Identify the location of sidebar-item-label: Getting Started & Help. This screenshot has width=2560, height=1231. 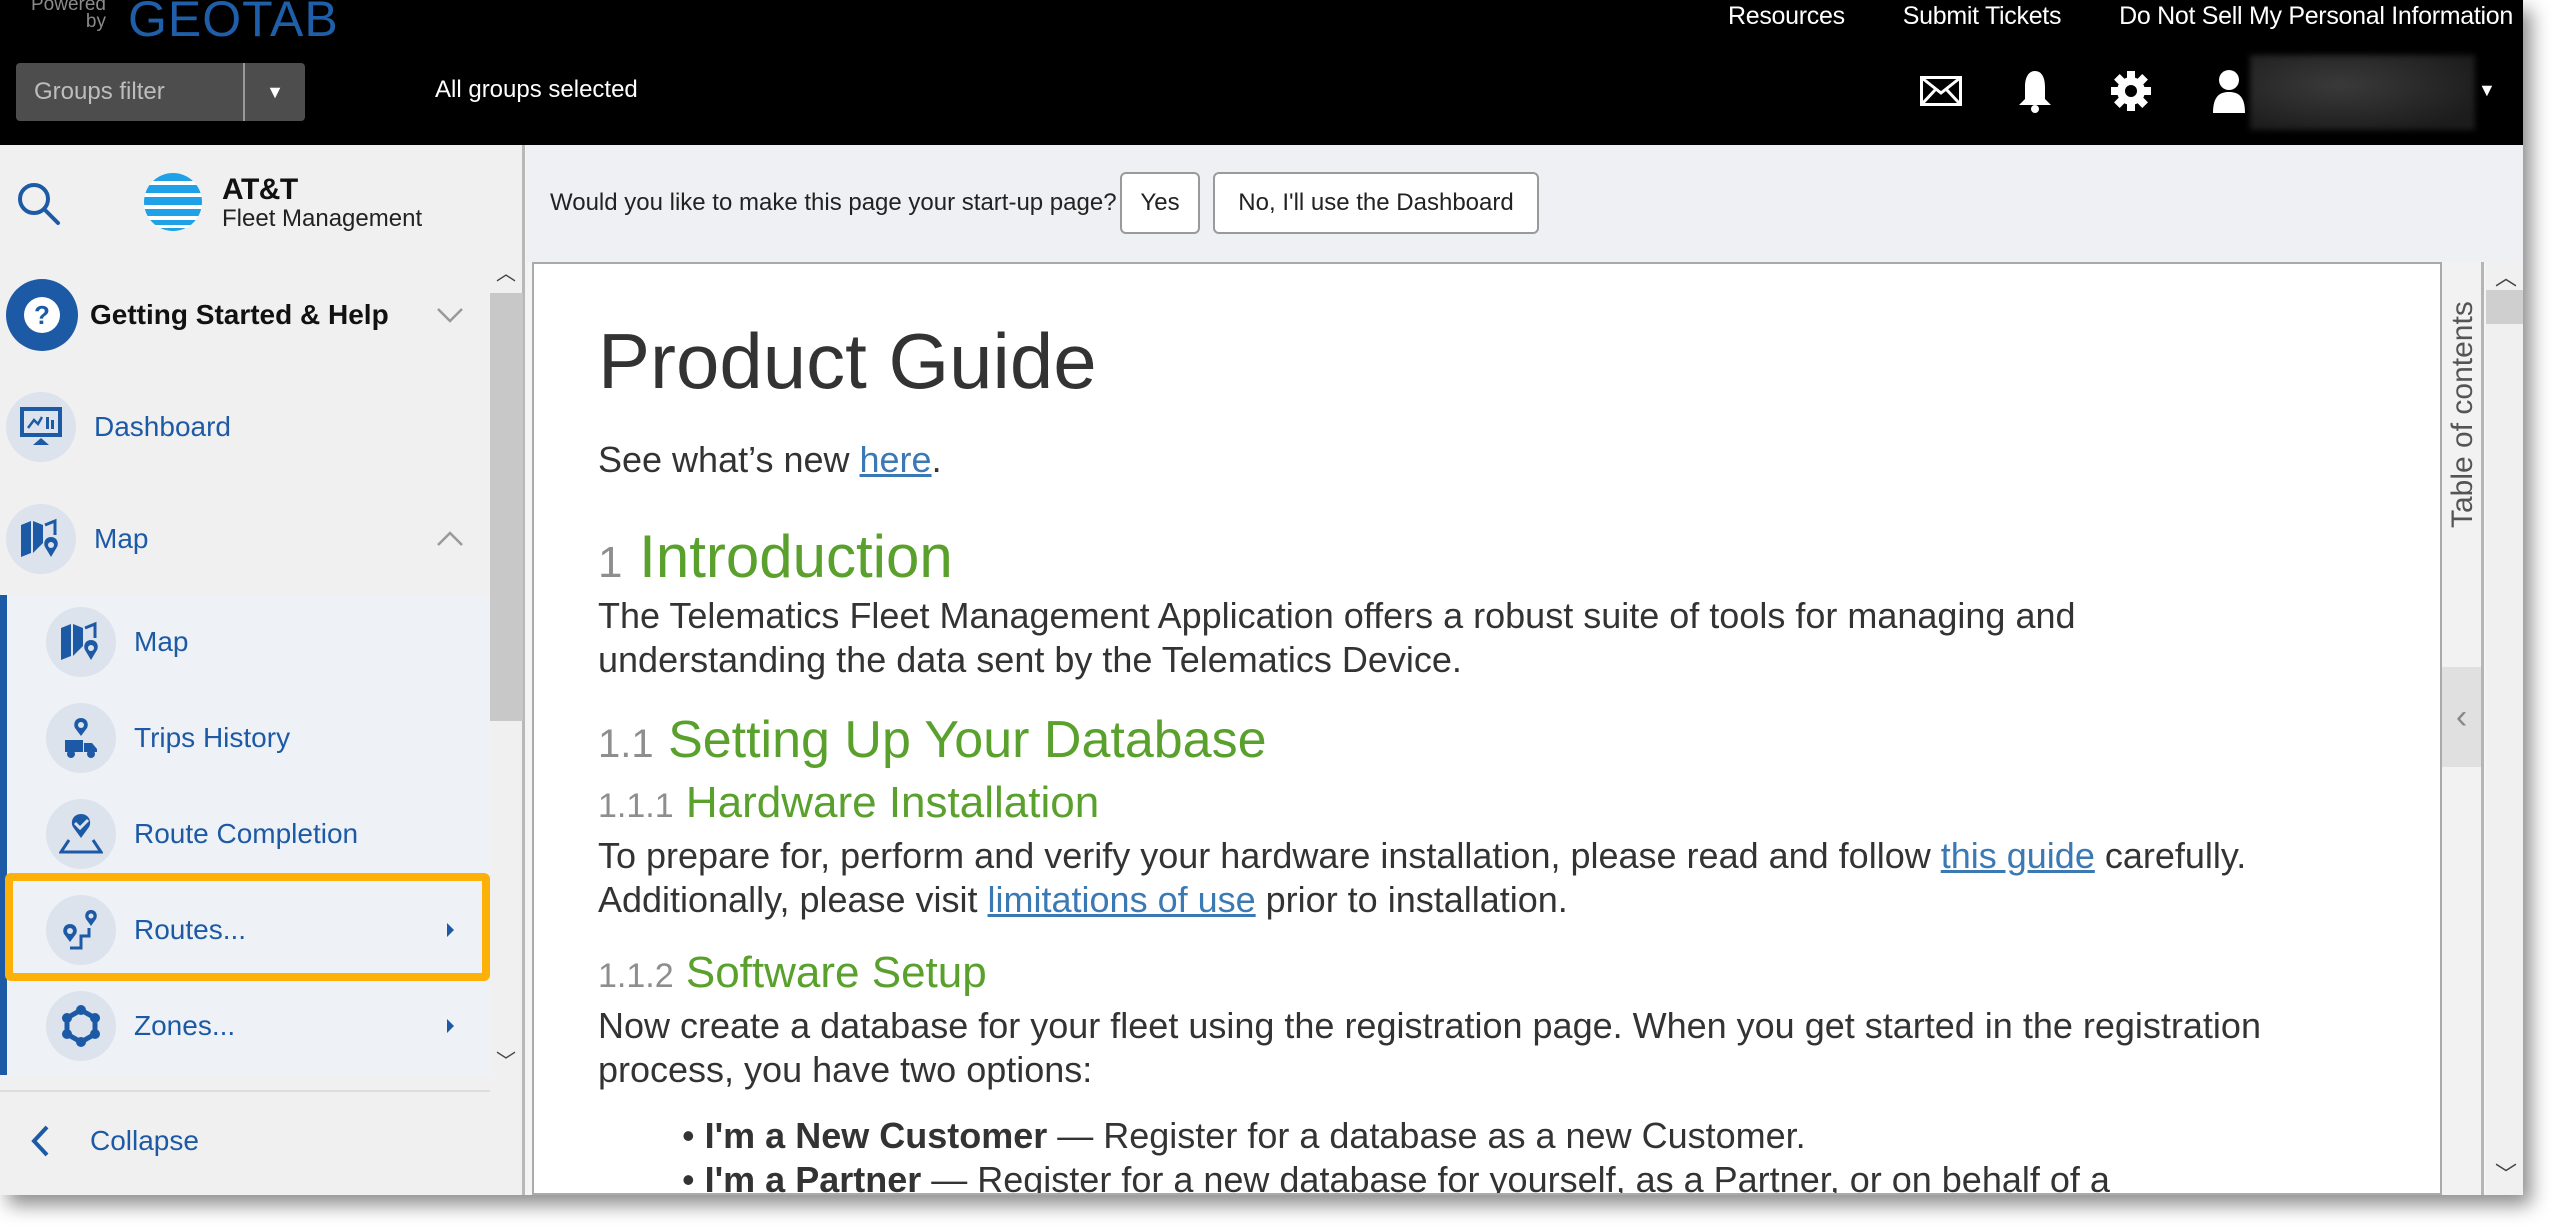
(239, 314).